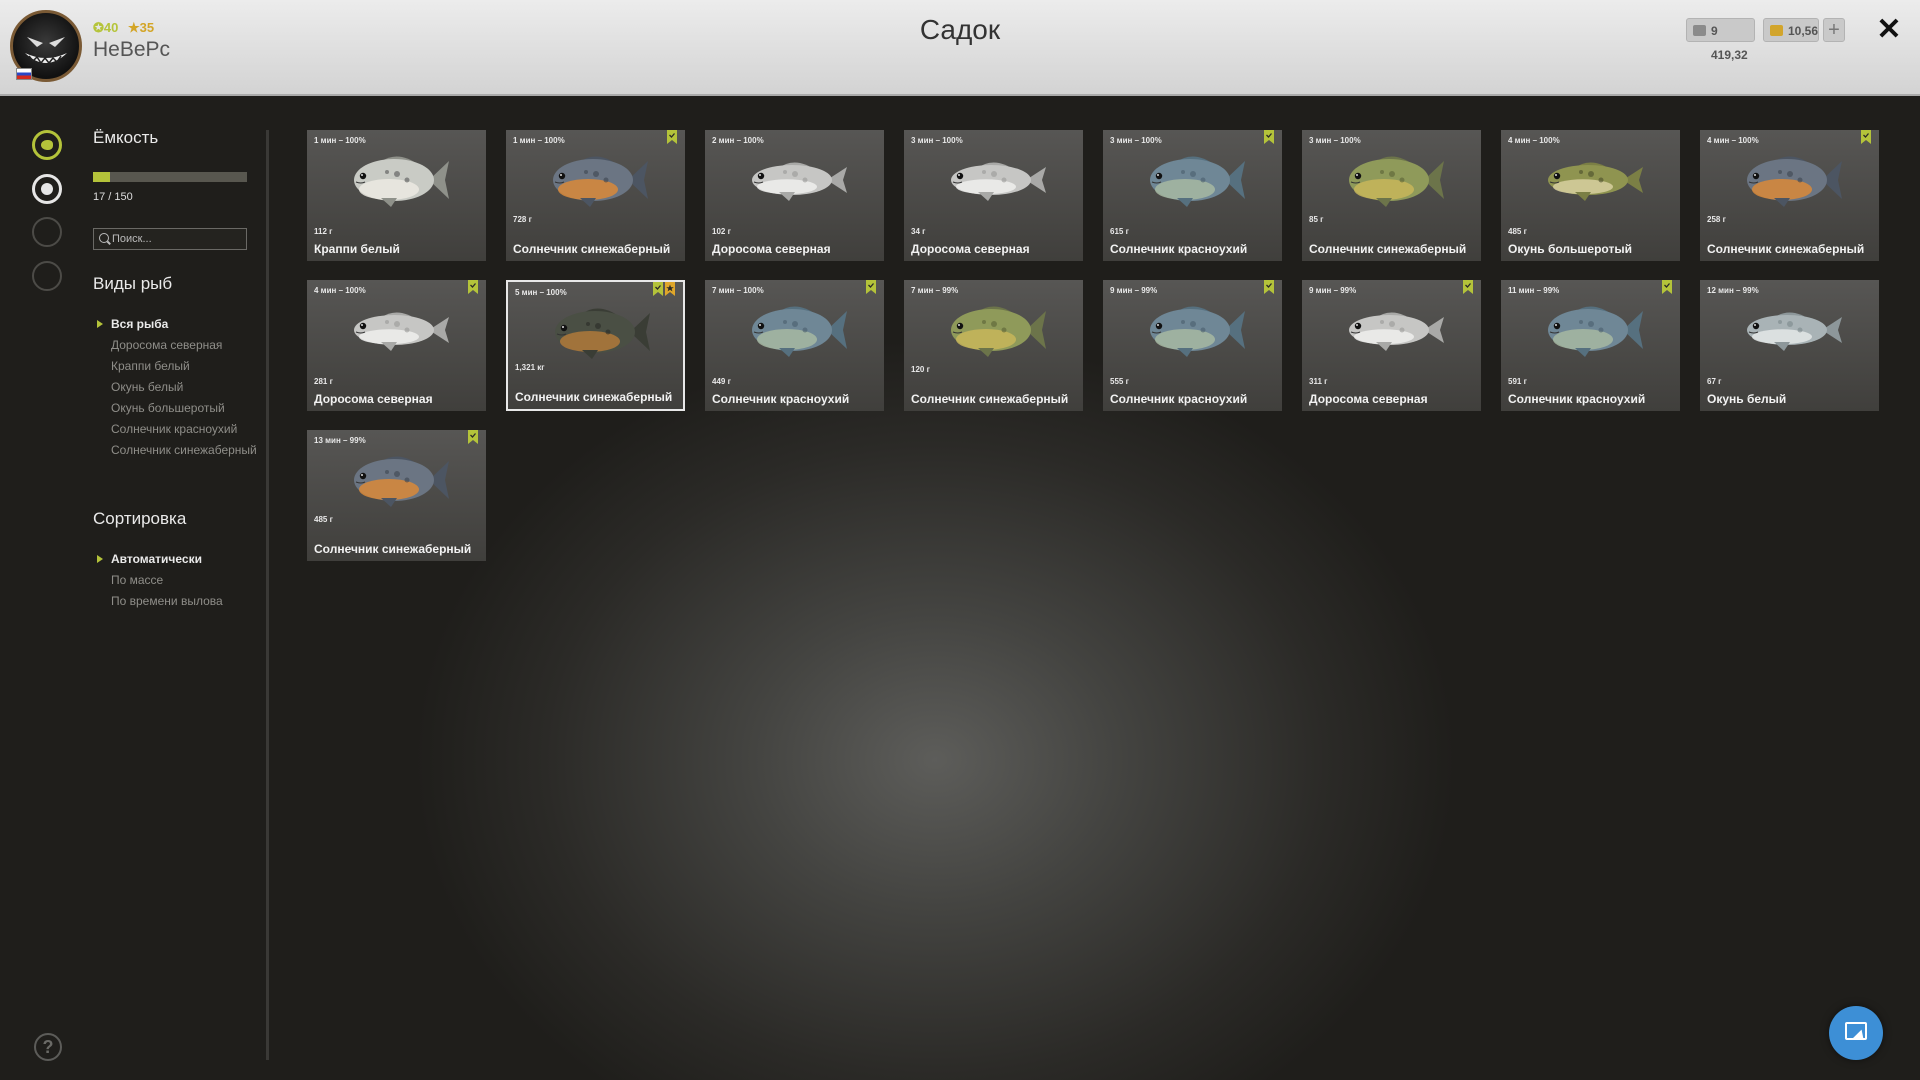 The height and width of the screenshot is (1080, 1920). I want to click on fish-name: Окунь белый, so click(1747, 399).